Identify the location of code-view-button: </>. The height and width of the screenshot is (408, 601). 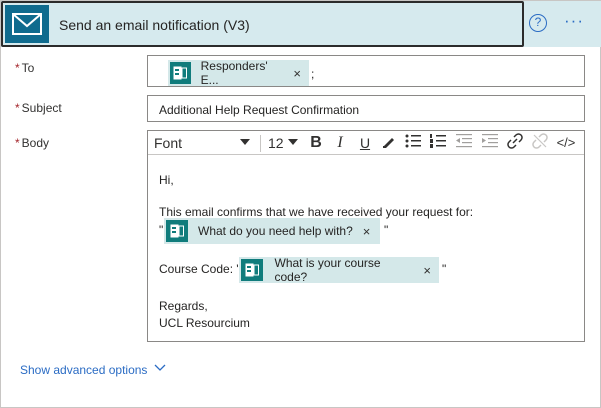
(566, 143).